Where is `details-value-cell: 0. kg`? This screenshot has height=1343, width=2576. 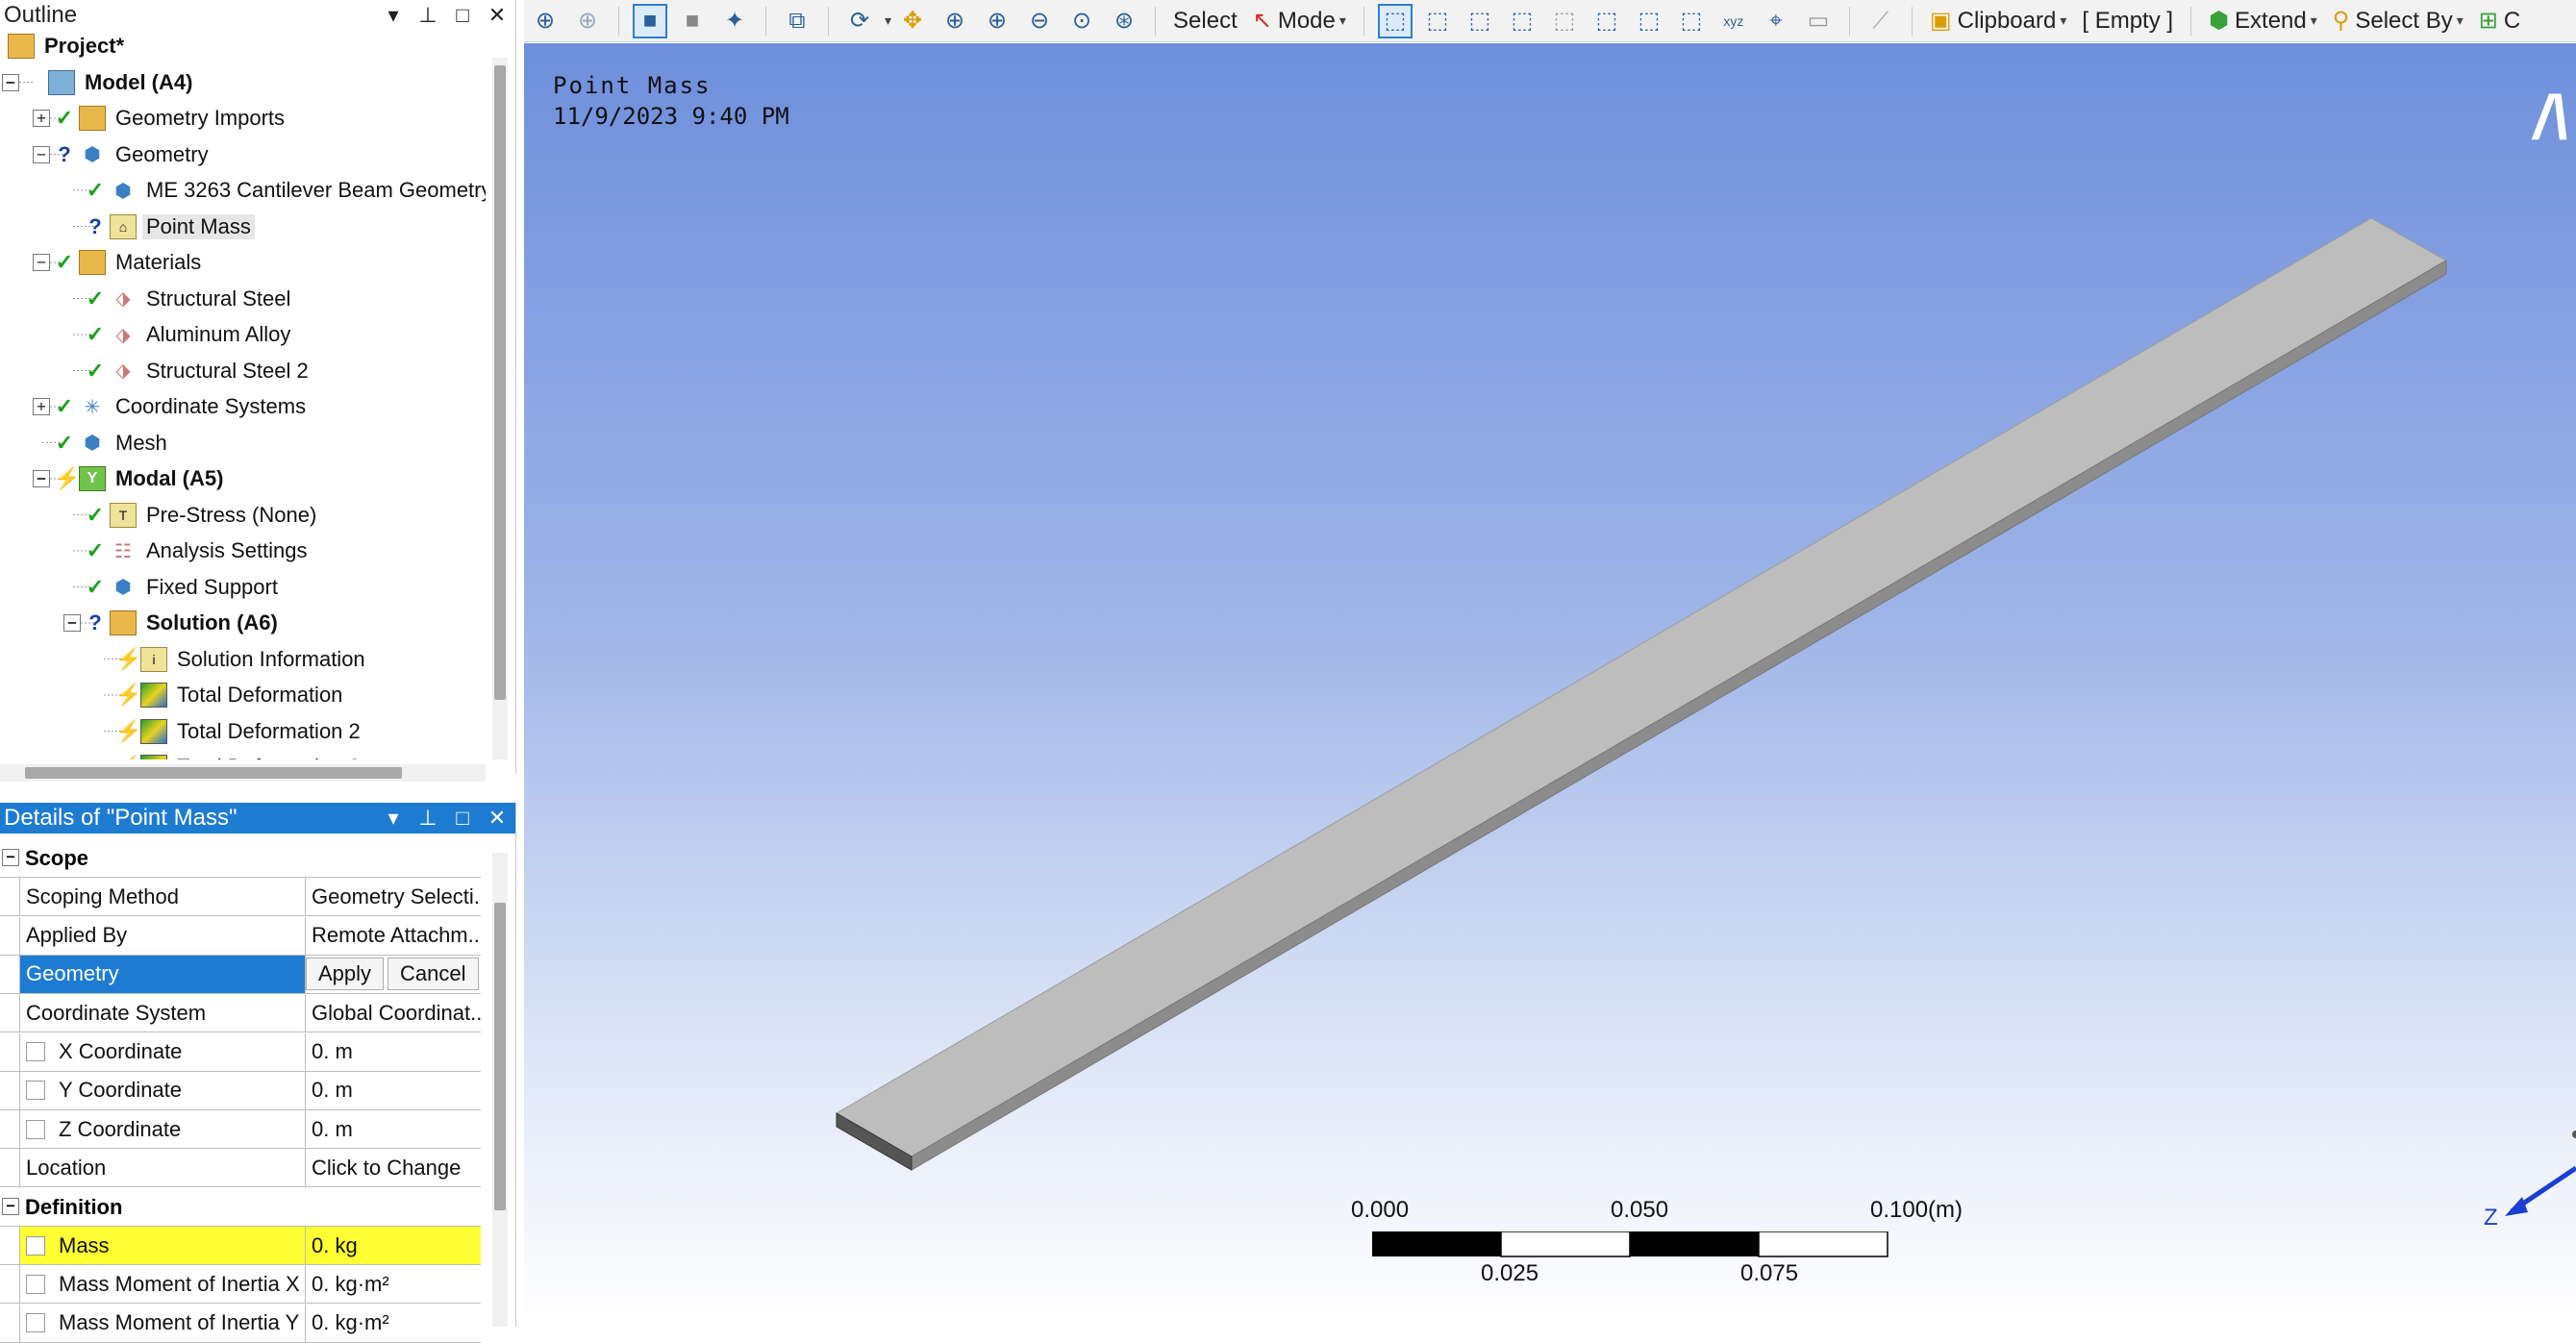
details-value-cell: 0. kg is located at coordinates (393, 1245).